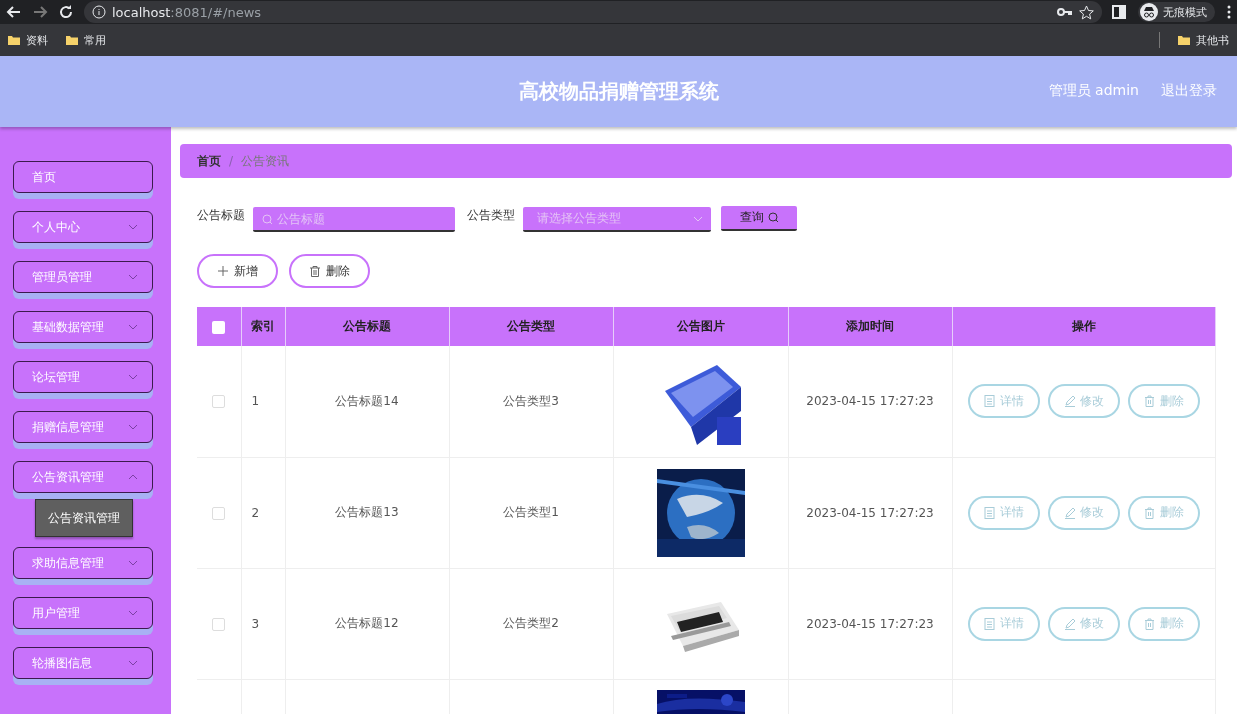  Describe the element at coordinates (263, 401) in the screenshot. I see `table-cell: 1` at that location.